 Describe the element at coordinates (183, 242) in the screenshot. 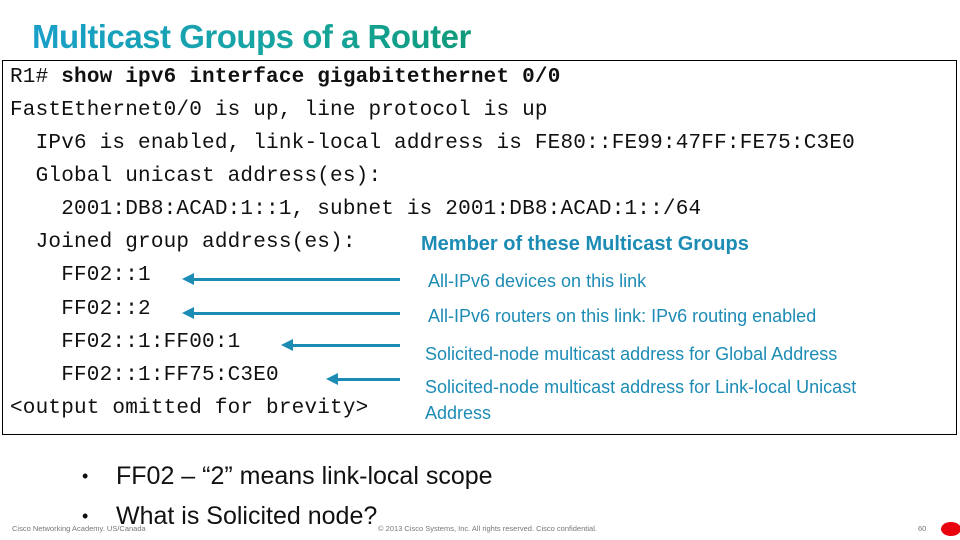

I see `terminal-line: Joined group address(es):` at that location.